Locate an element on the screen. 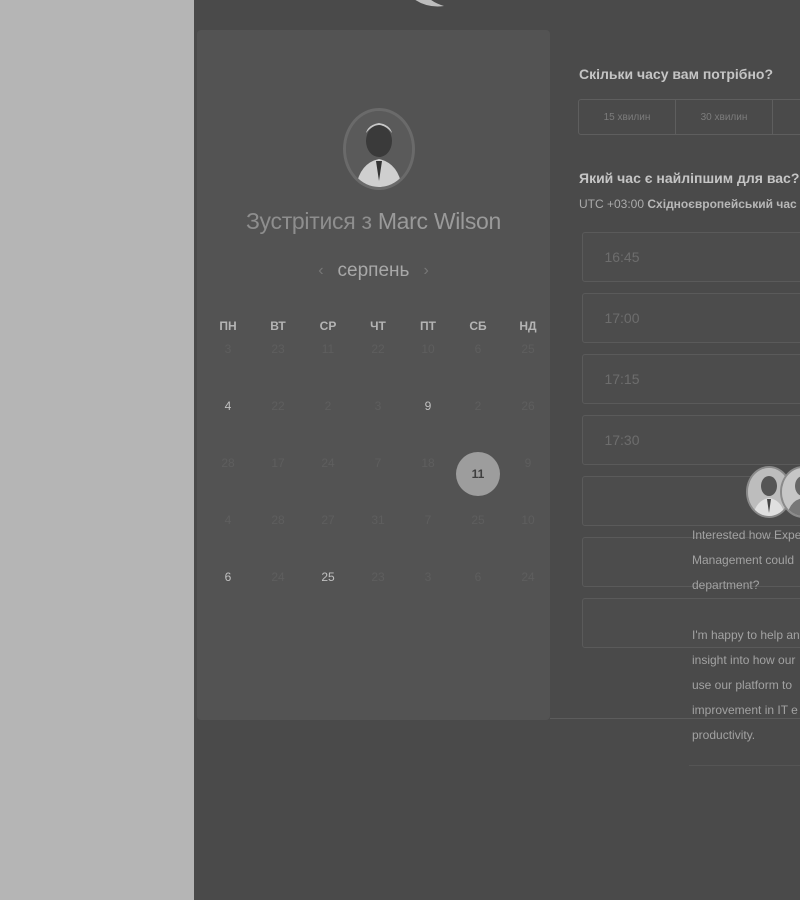 This screenshot has width=800, height=900. logo-icon is located at coordinates (429, 3).